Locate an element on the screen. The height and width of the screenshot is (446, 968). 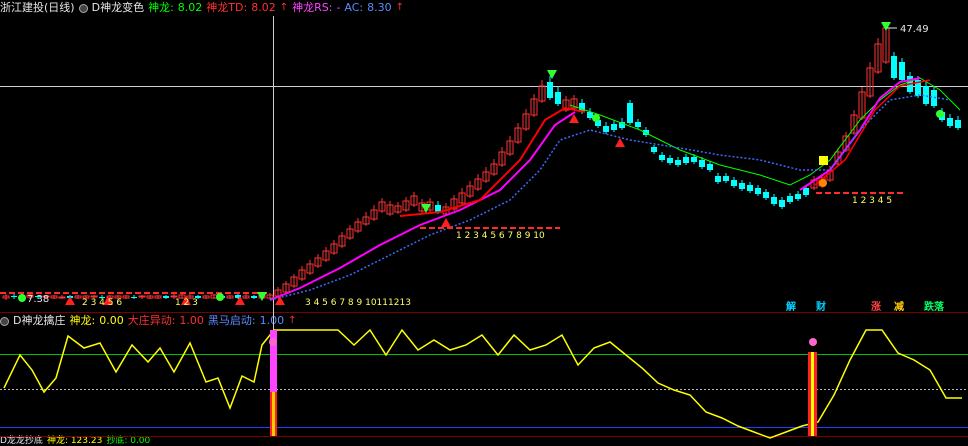
price-low-label: 7.38 is located at coordinates (38, 299).